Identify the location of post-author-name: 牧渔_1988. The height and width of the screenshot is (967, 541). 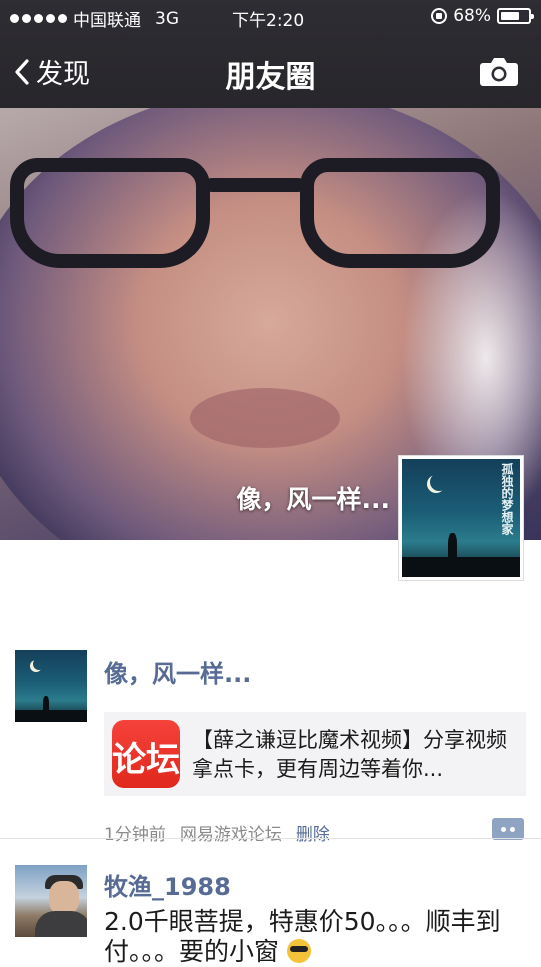
(167, 884).